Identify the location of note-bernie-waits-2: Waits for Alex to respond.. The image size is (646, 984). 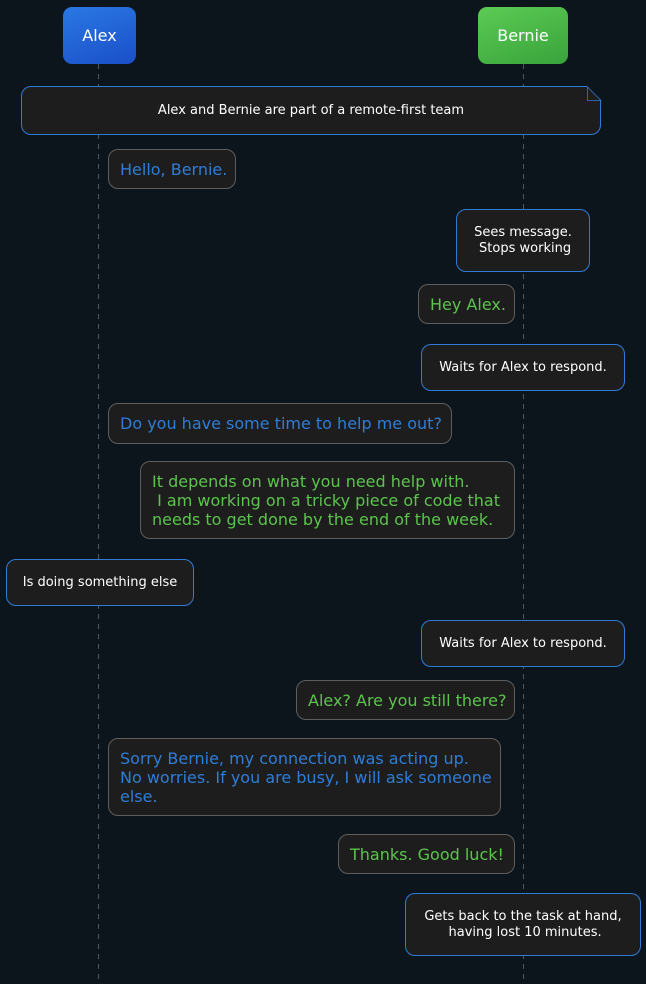
(523, 643).